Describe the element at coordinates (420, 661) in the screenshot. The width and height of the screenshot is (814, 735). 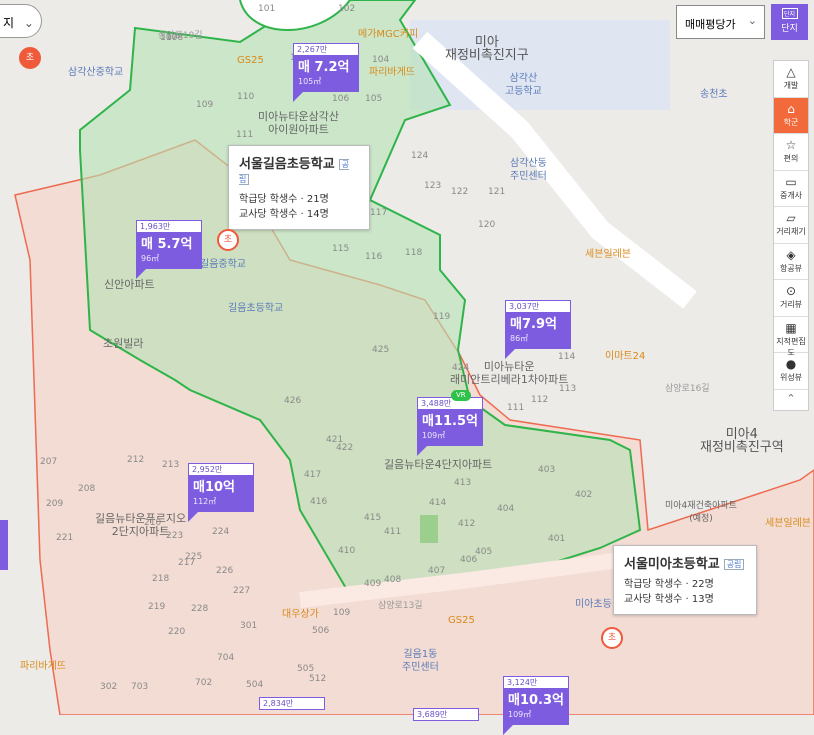
I see `map-label: 길음1동 주민센터` at that location.